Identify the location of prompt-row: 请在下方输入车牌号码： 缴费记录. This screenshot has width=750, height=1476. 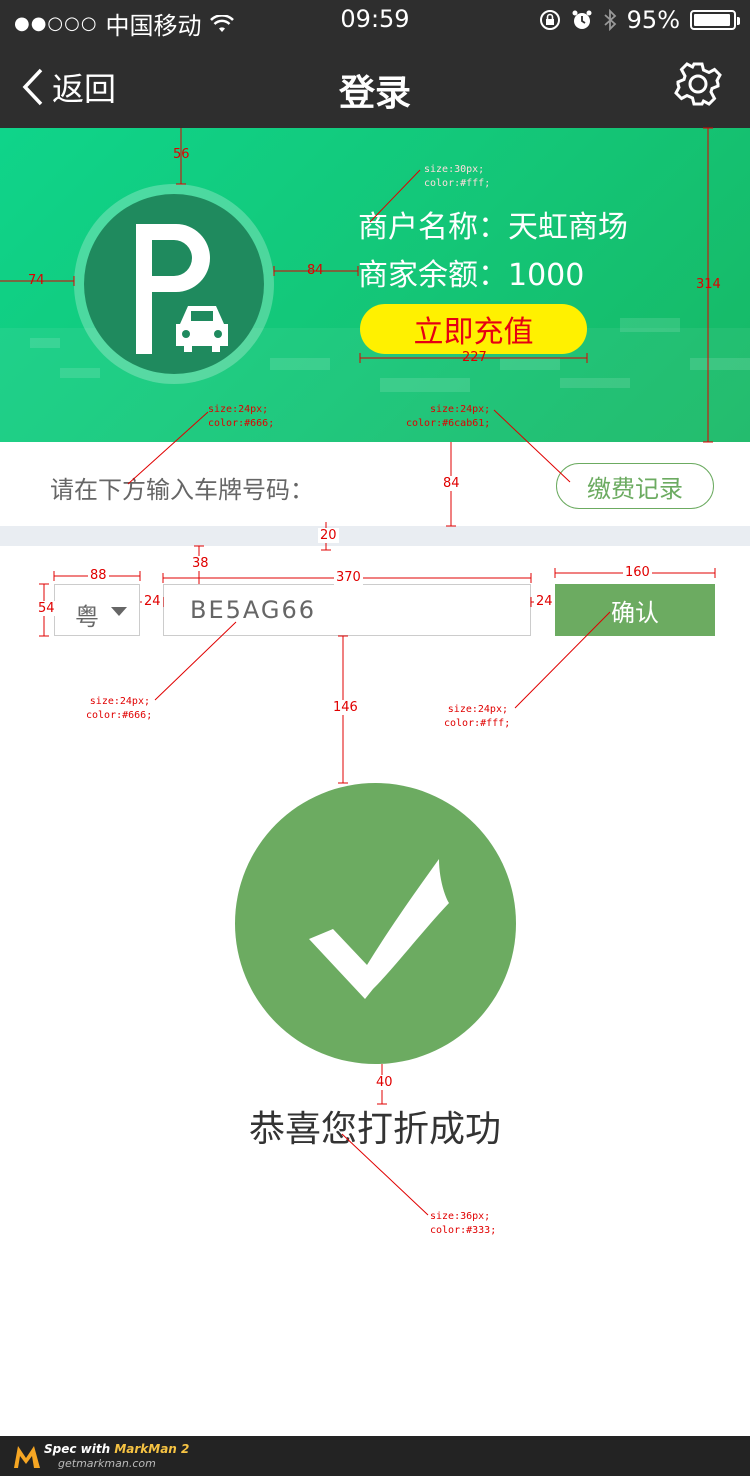
(375, 484).